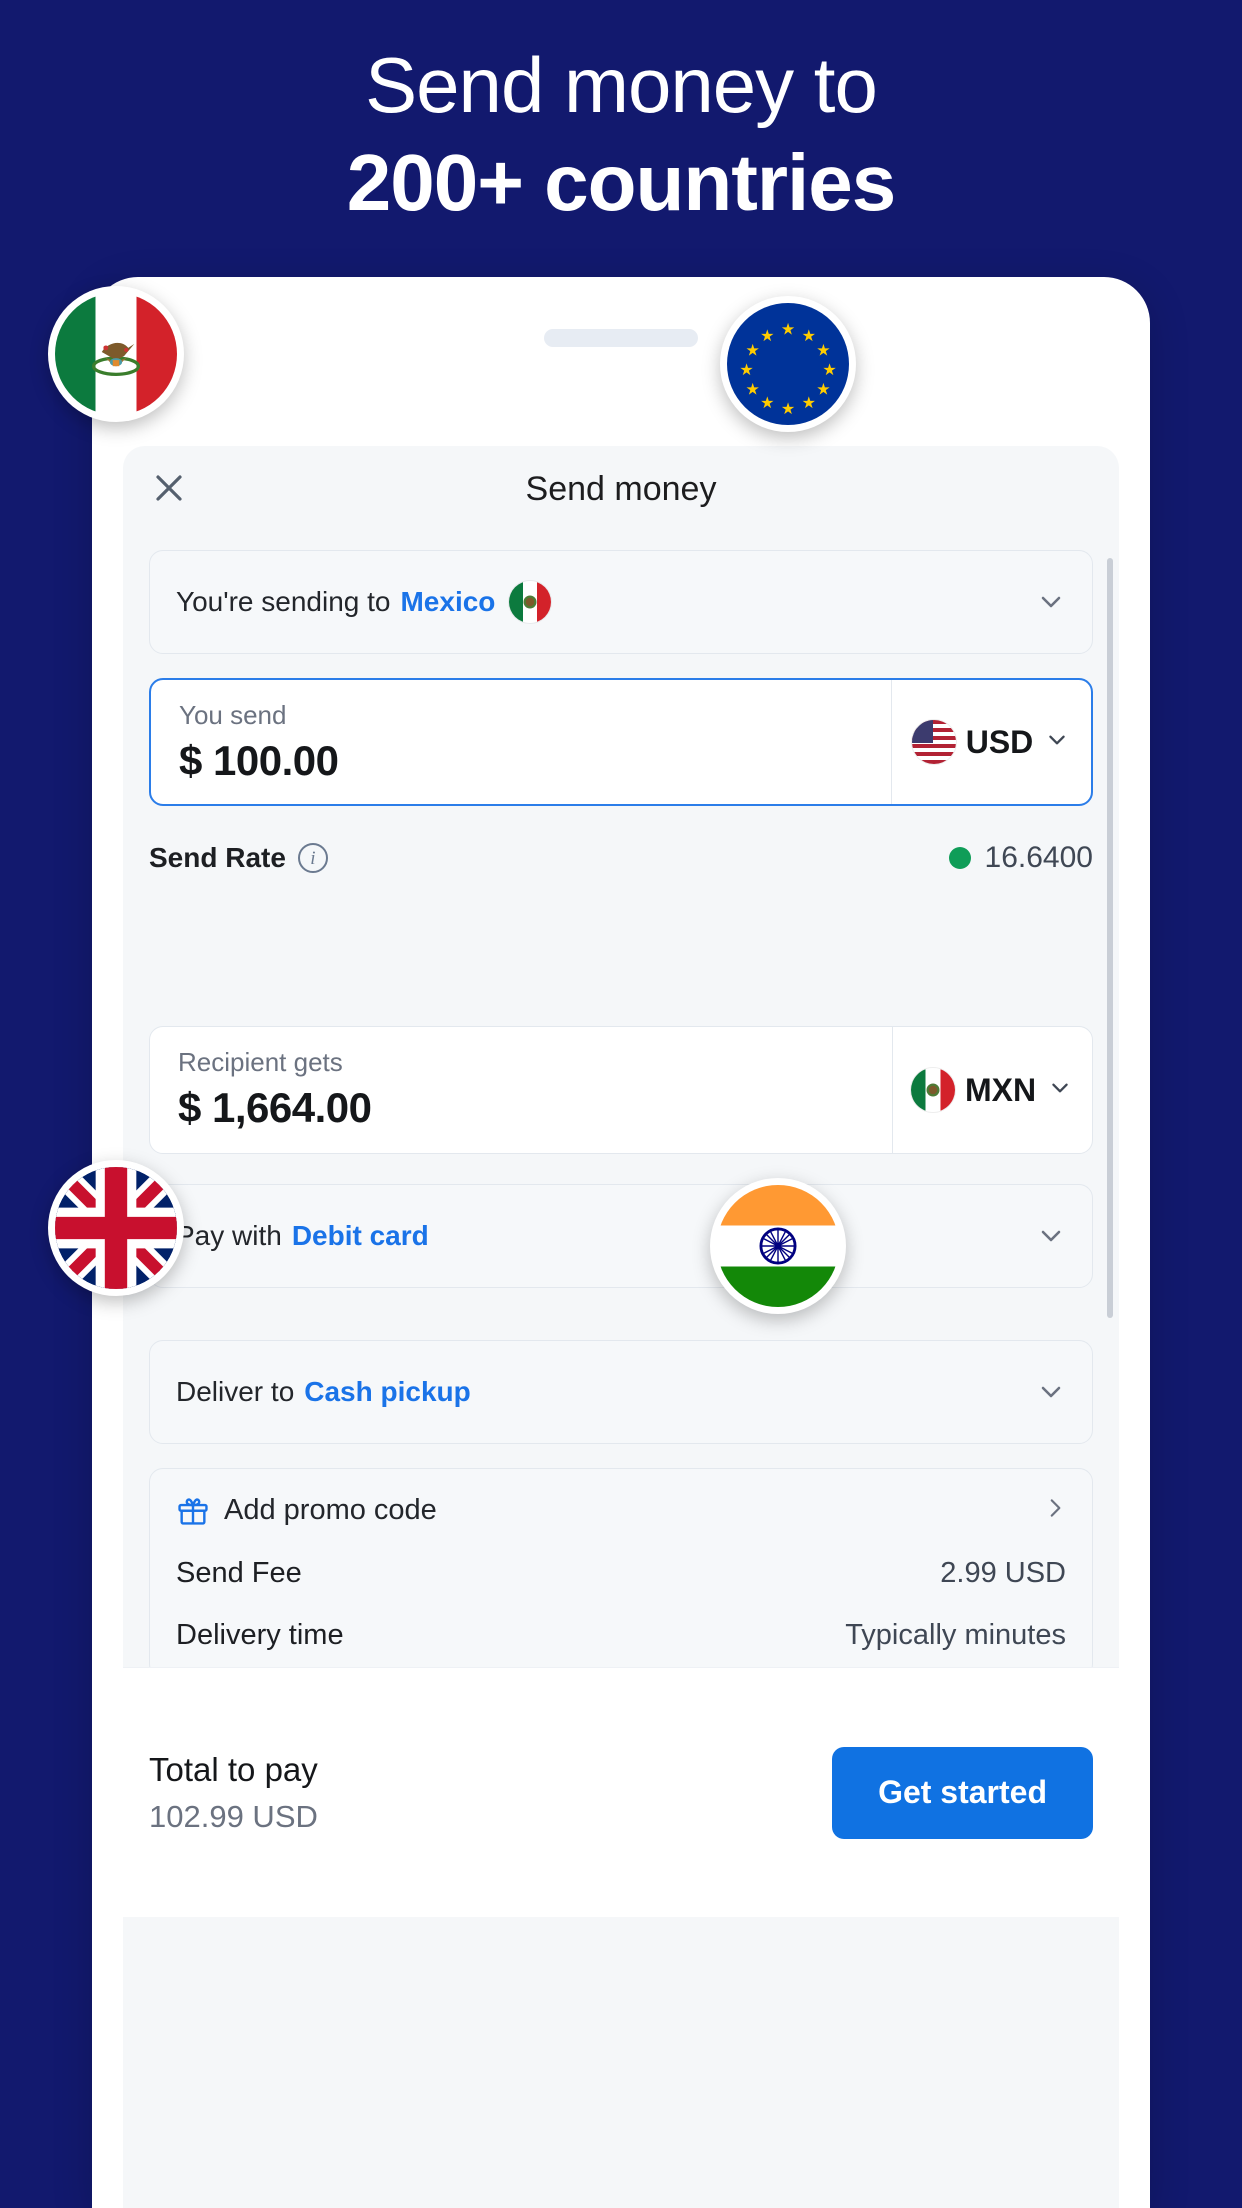  Describe the element at coordinates (621, 85) in the screenshot. I see `headline-line-1: Send money to` at that location.